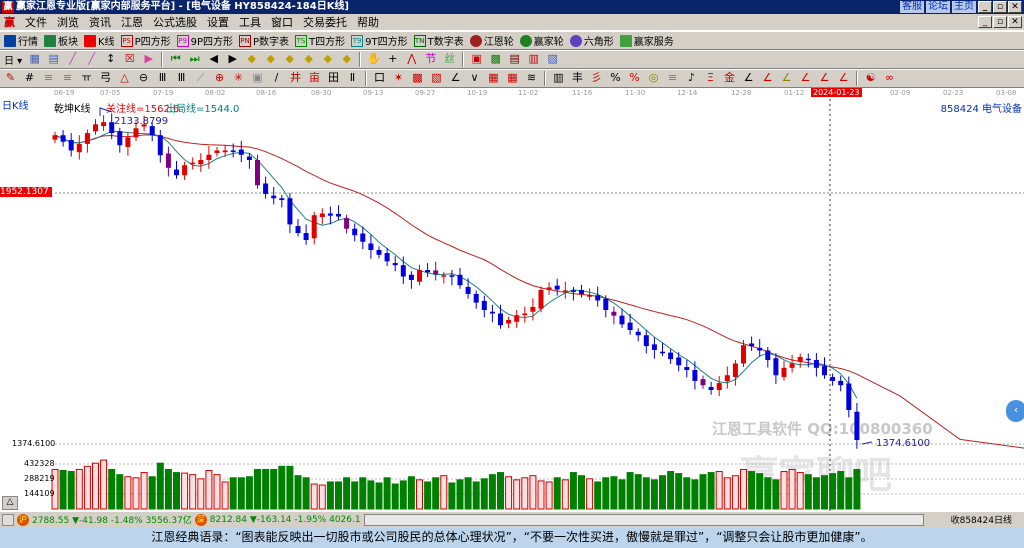  Describe the element at coordinates (36, 22) in the screenshot. I see `menu-file: 文件` at that location.